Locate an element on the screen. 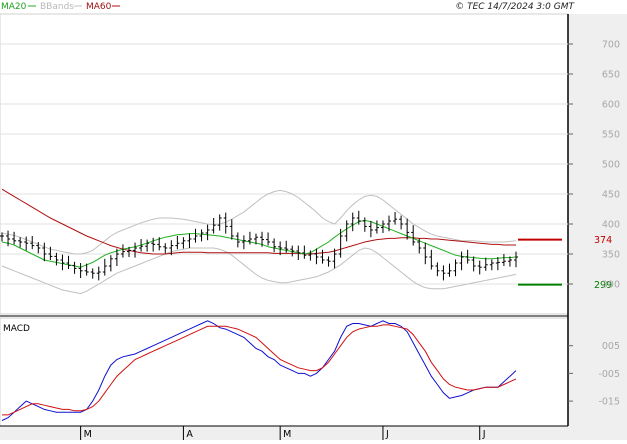 The height and width of the screenshot is (444, 627). month-tick-label-3: J is located at coordinates (387, 434).